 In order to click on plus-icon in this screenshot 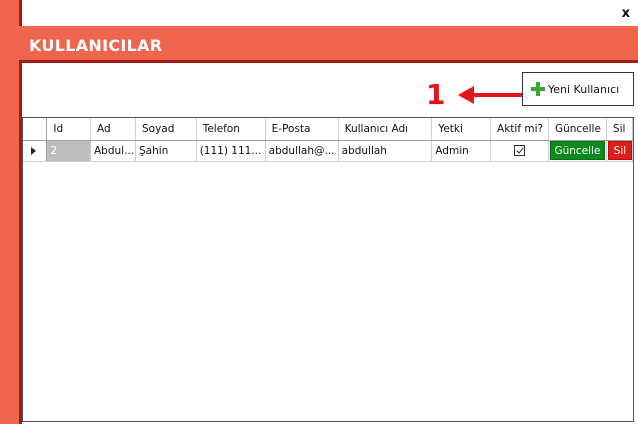, I will do `click(538, 89)`.